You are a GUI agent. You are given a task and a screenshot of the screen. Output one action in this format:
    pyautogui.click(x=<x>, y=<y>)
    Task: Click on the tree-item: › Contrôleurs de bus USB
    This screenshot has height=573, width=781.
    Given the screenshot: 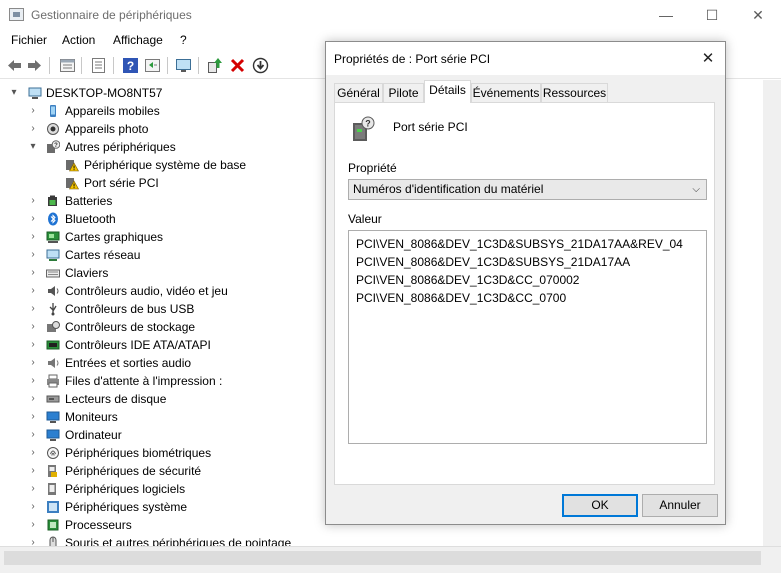 What is the action you would take?
    pyautogui.click(x=165, y=309)
    